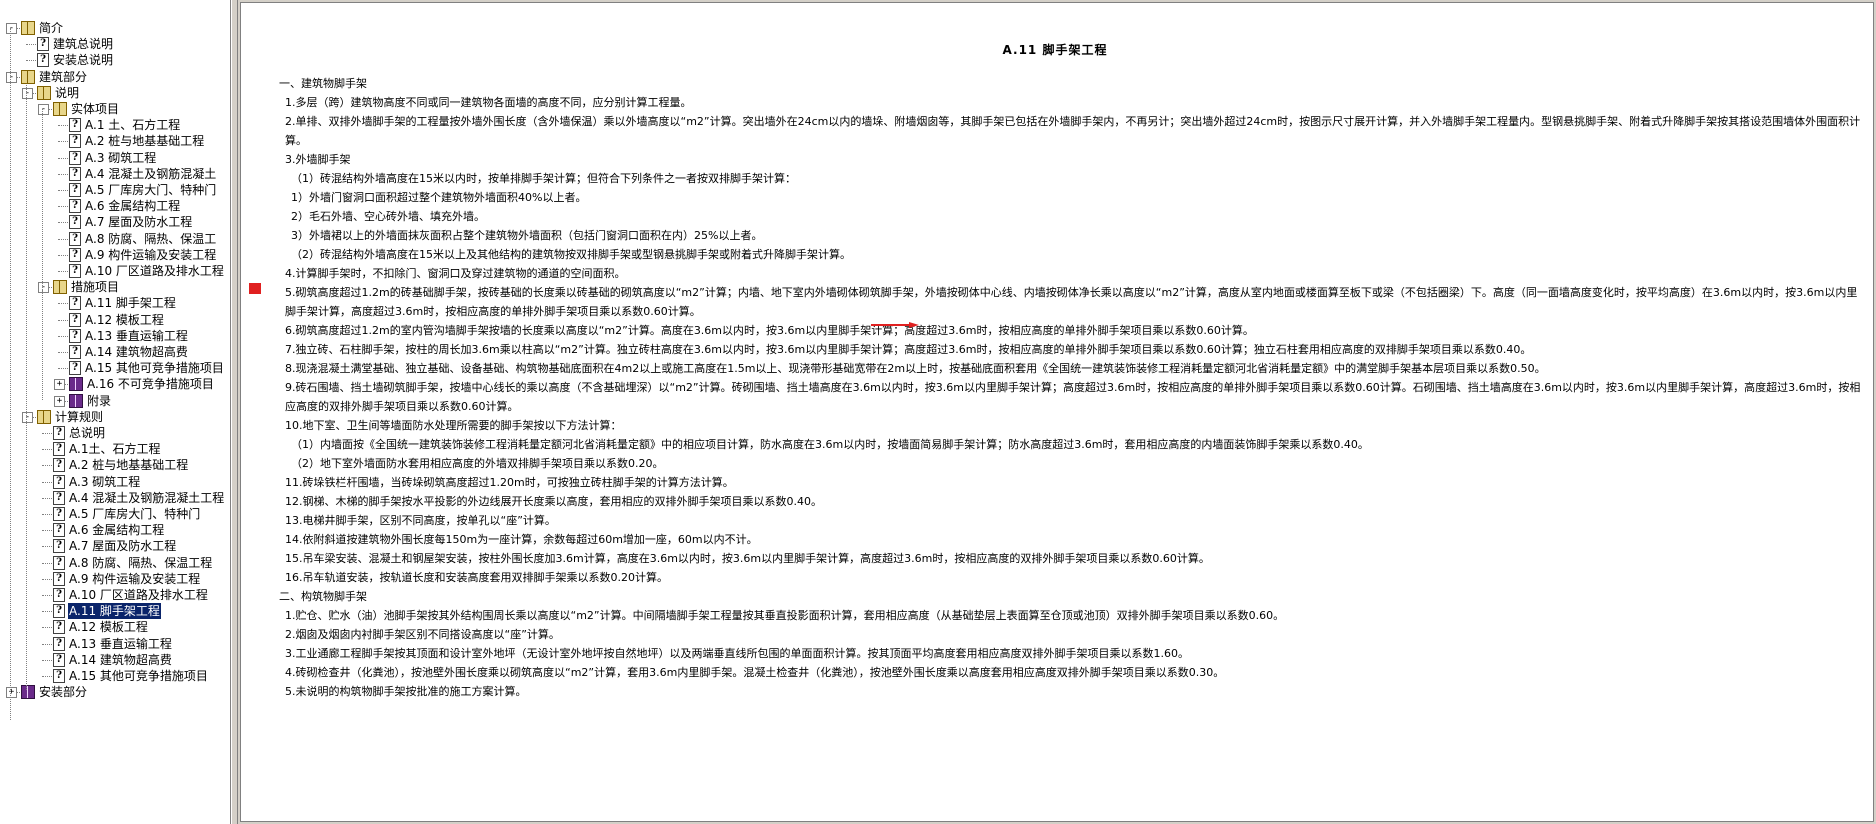 The image size is (1876, 824). What do you see at coordinates (138, 676) in the screenshot?
I see `tree-item-label: A.15 其他可竞争措施项目` at bounding box center [138, 676].